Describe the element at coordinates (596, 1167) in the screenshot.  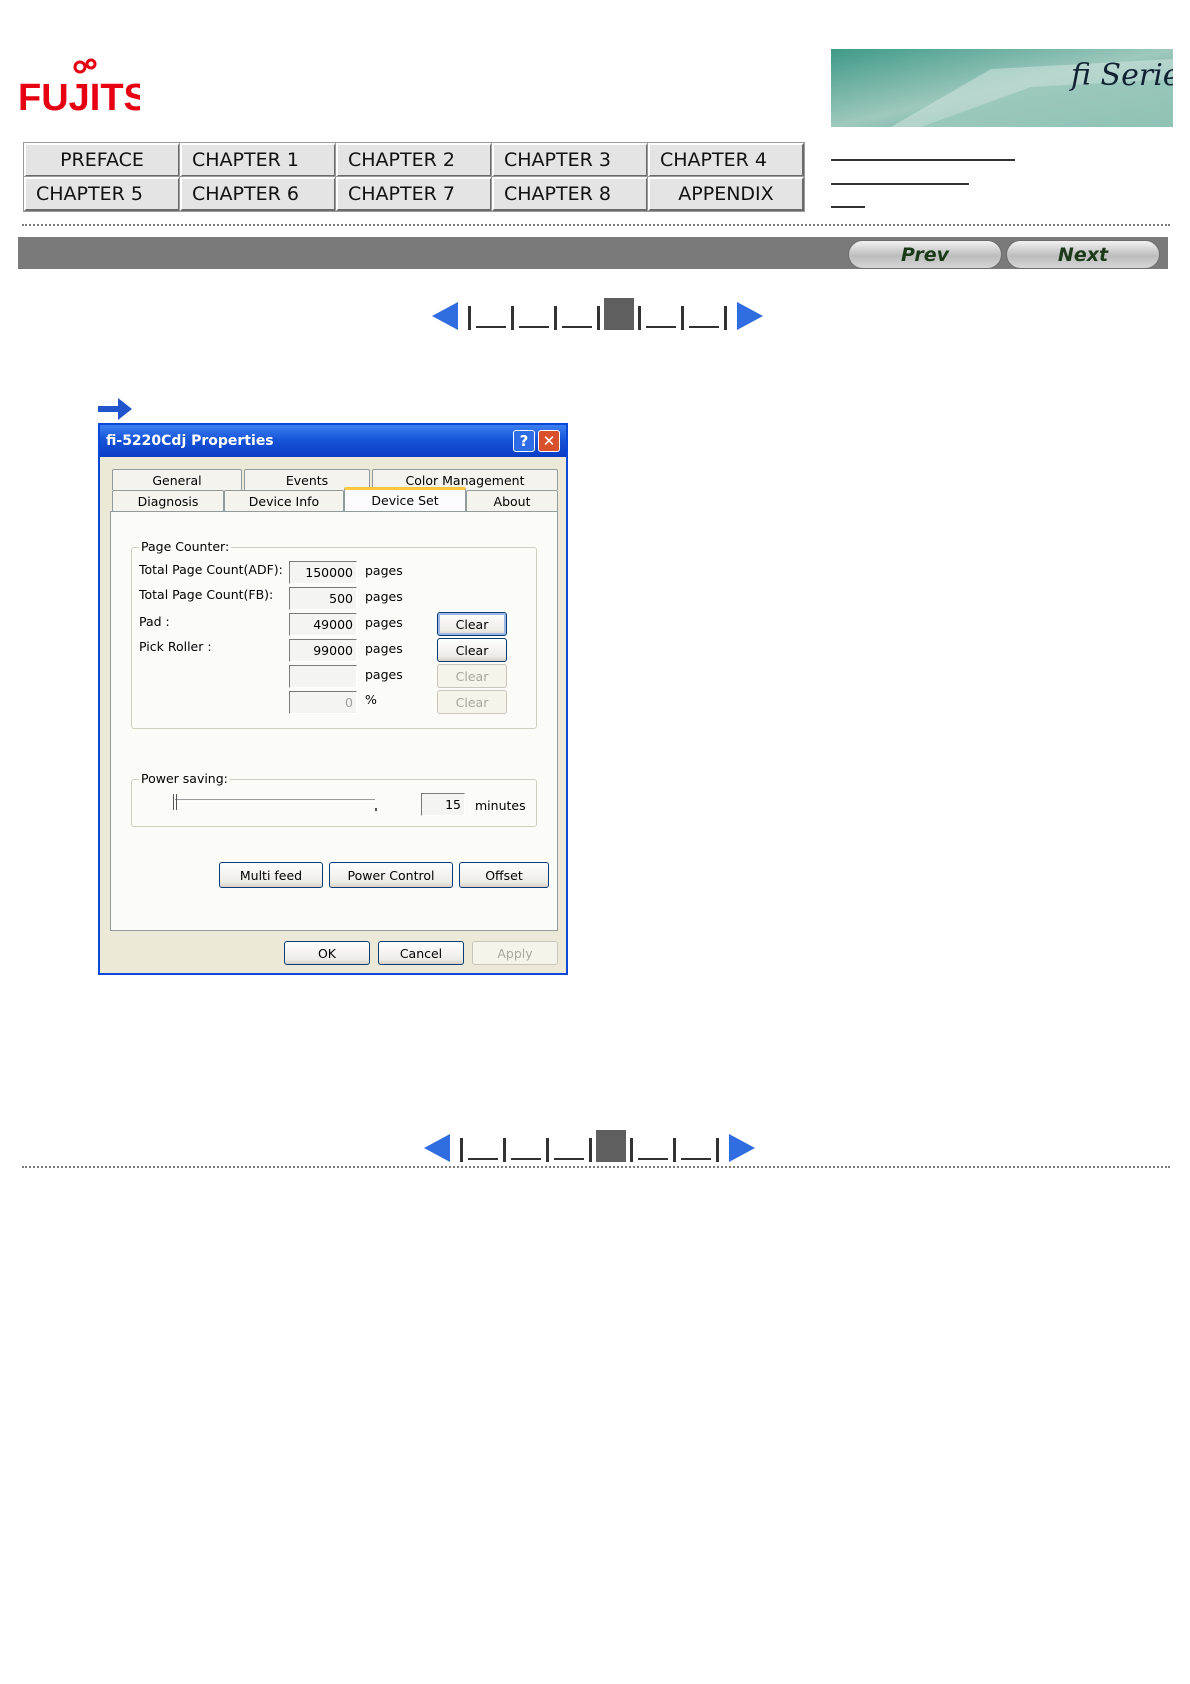
I see `divider-bottom` at that location.